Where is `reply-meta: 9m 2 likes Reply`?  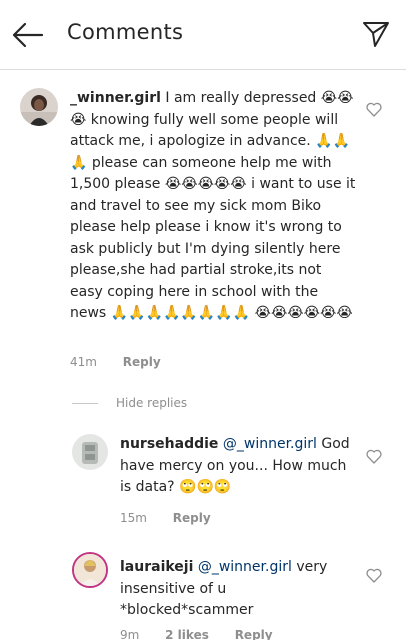 reply-meta: 9m 2 likes Reply is located at coordinates (207, 634).